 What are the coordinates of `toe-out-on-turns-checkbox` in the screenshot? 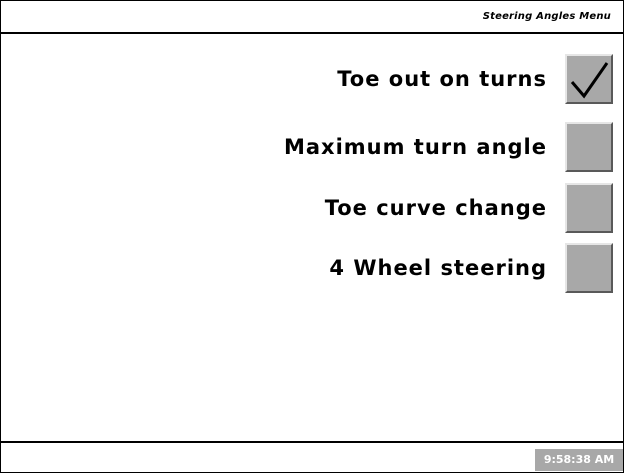 It's located at (589, 79).